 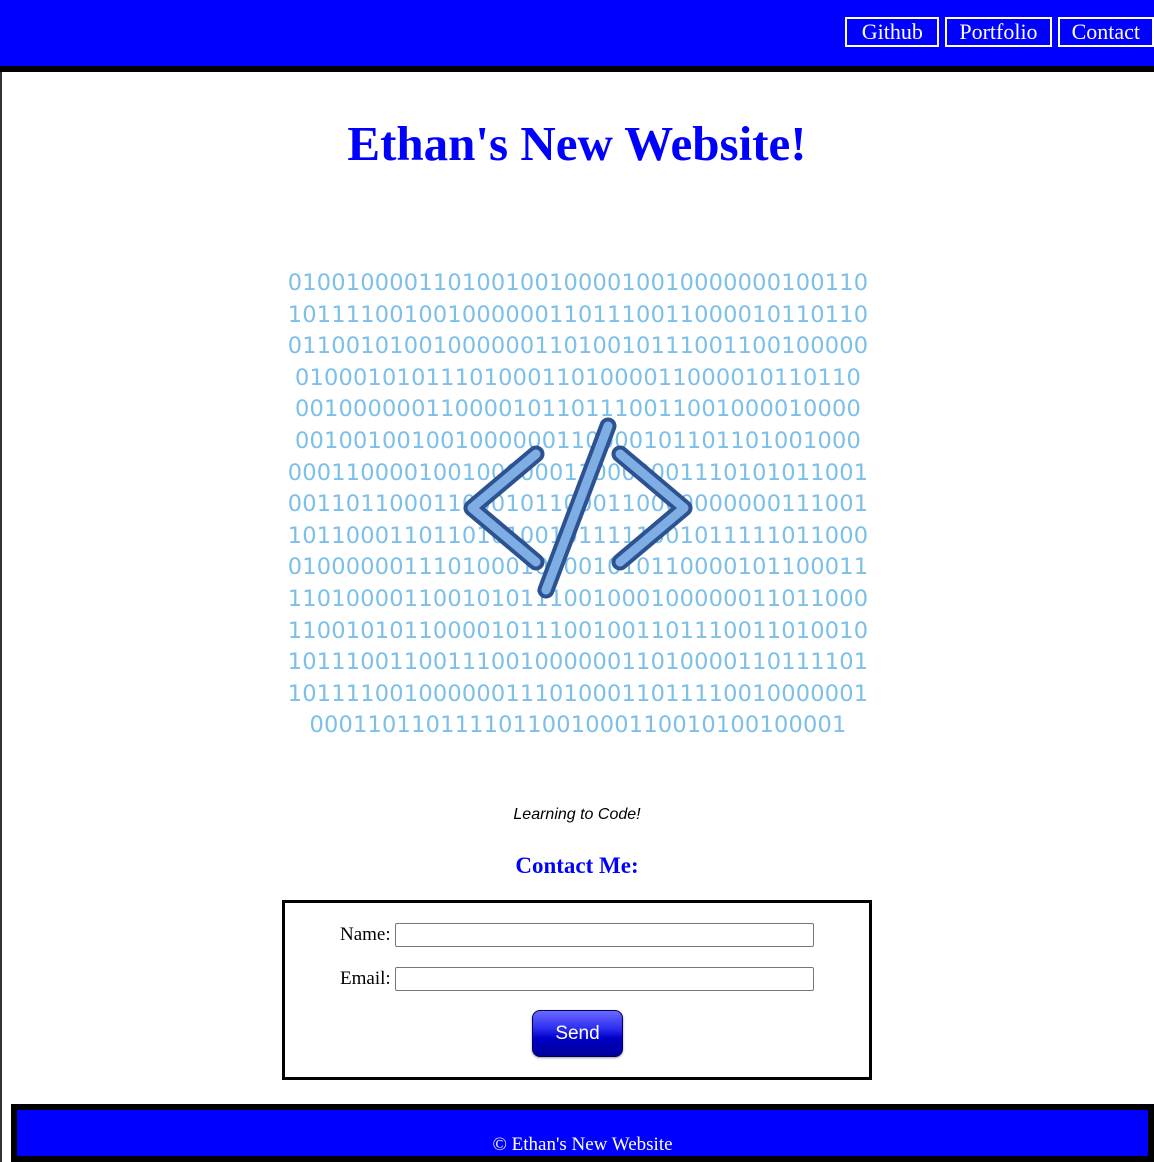 What do you see at coordinates (577, 865) in the screenshot?
I see `contact-heading: Contact Me:` at bounding box center [577, 865].